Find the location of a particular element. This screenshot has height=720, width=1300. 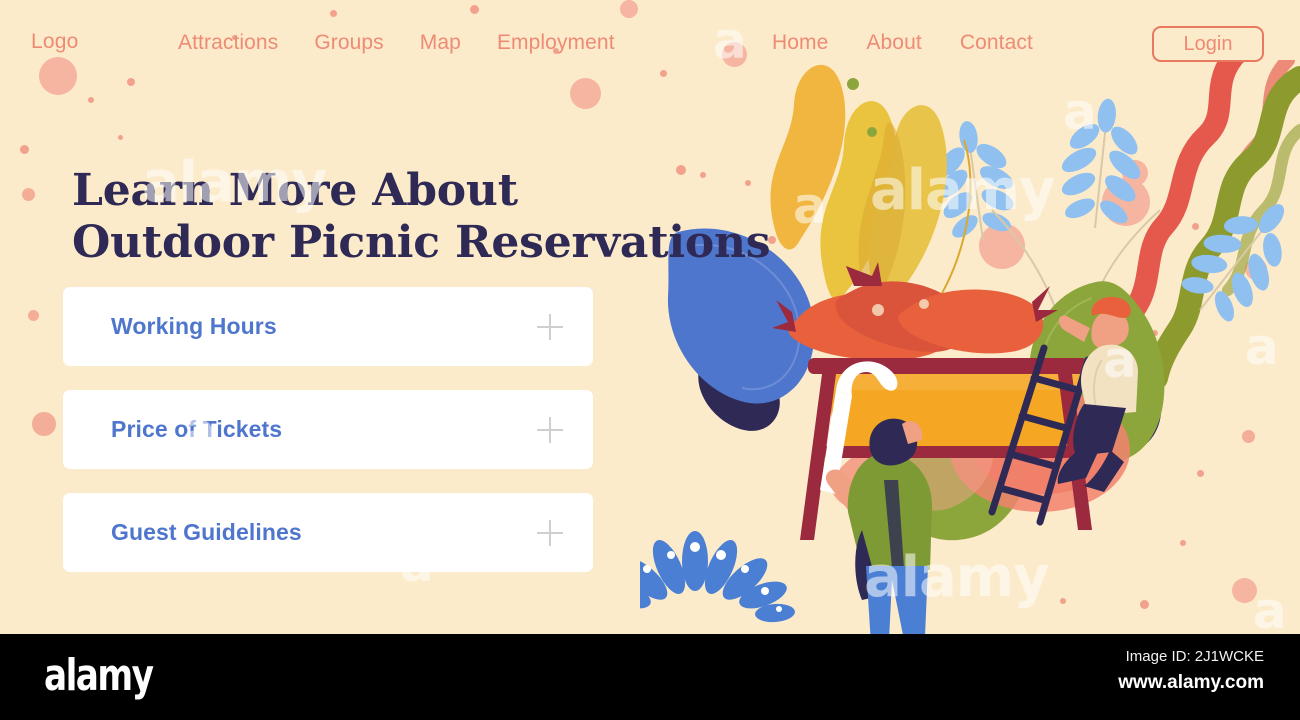

secondary-nav-links: Home About Contact is located at coordinates (902, 43).